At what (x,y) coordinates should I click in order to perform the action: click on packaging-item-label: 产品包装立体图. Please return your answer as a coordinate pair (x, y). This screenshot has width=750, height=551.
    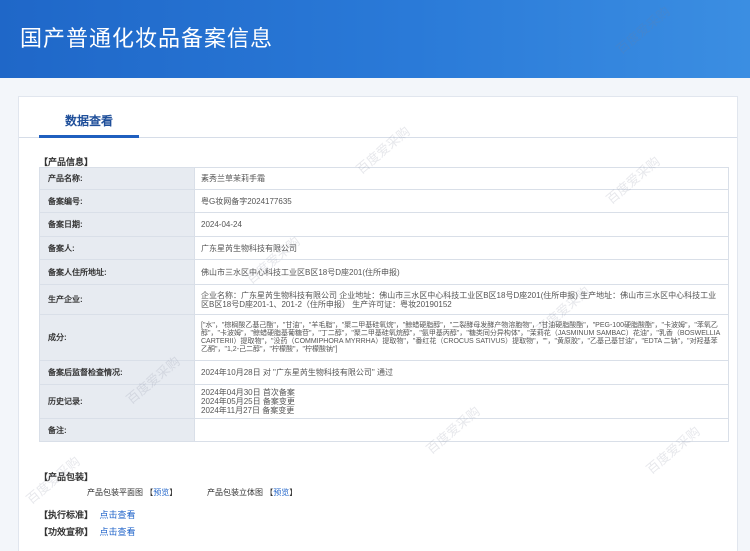
    Looking at the image, I should click on (235, 492).